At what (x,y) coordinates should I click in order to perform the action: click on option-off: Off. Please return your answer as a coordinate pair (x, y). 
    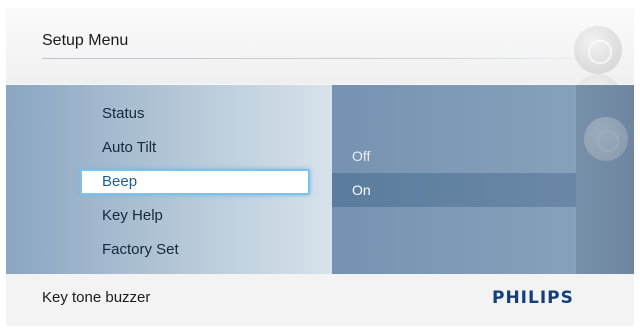
    Looking at the image, I should click on (454, 156).